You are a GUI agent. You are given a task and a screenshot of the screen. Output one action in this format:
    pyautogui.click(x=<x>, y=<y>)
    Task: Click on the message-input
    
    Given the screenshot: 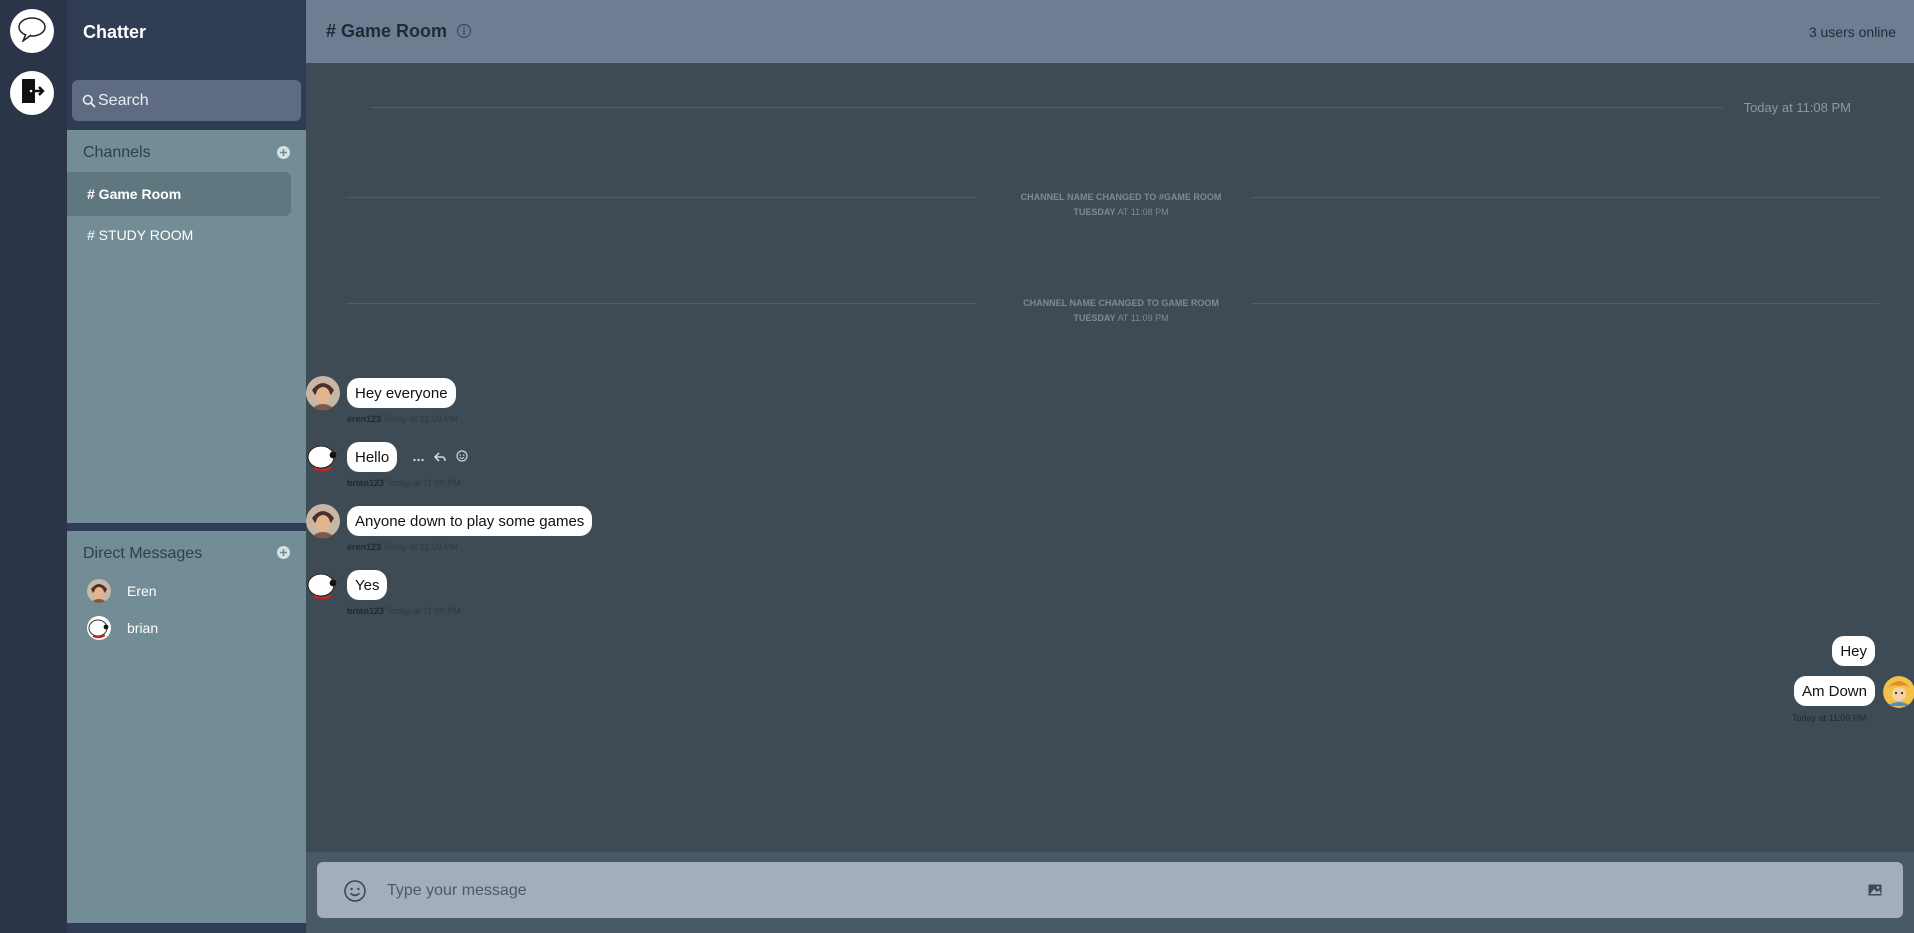 What is the action you would take?
    pyautogui.click(x=1087, y=891)
    